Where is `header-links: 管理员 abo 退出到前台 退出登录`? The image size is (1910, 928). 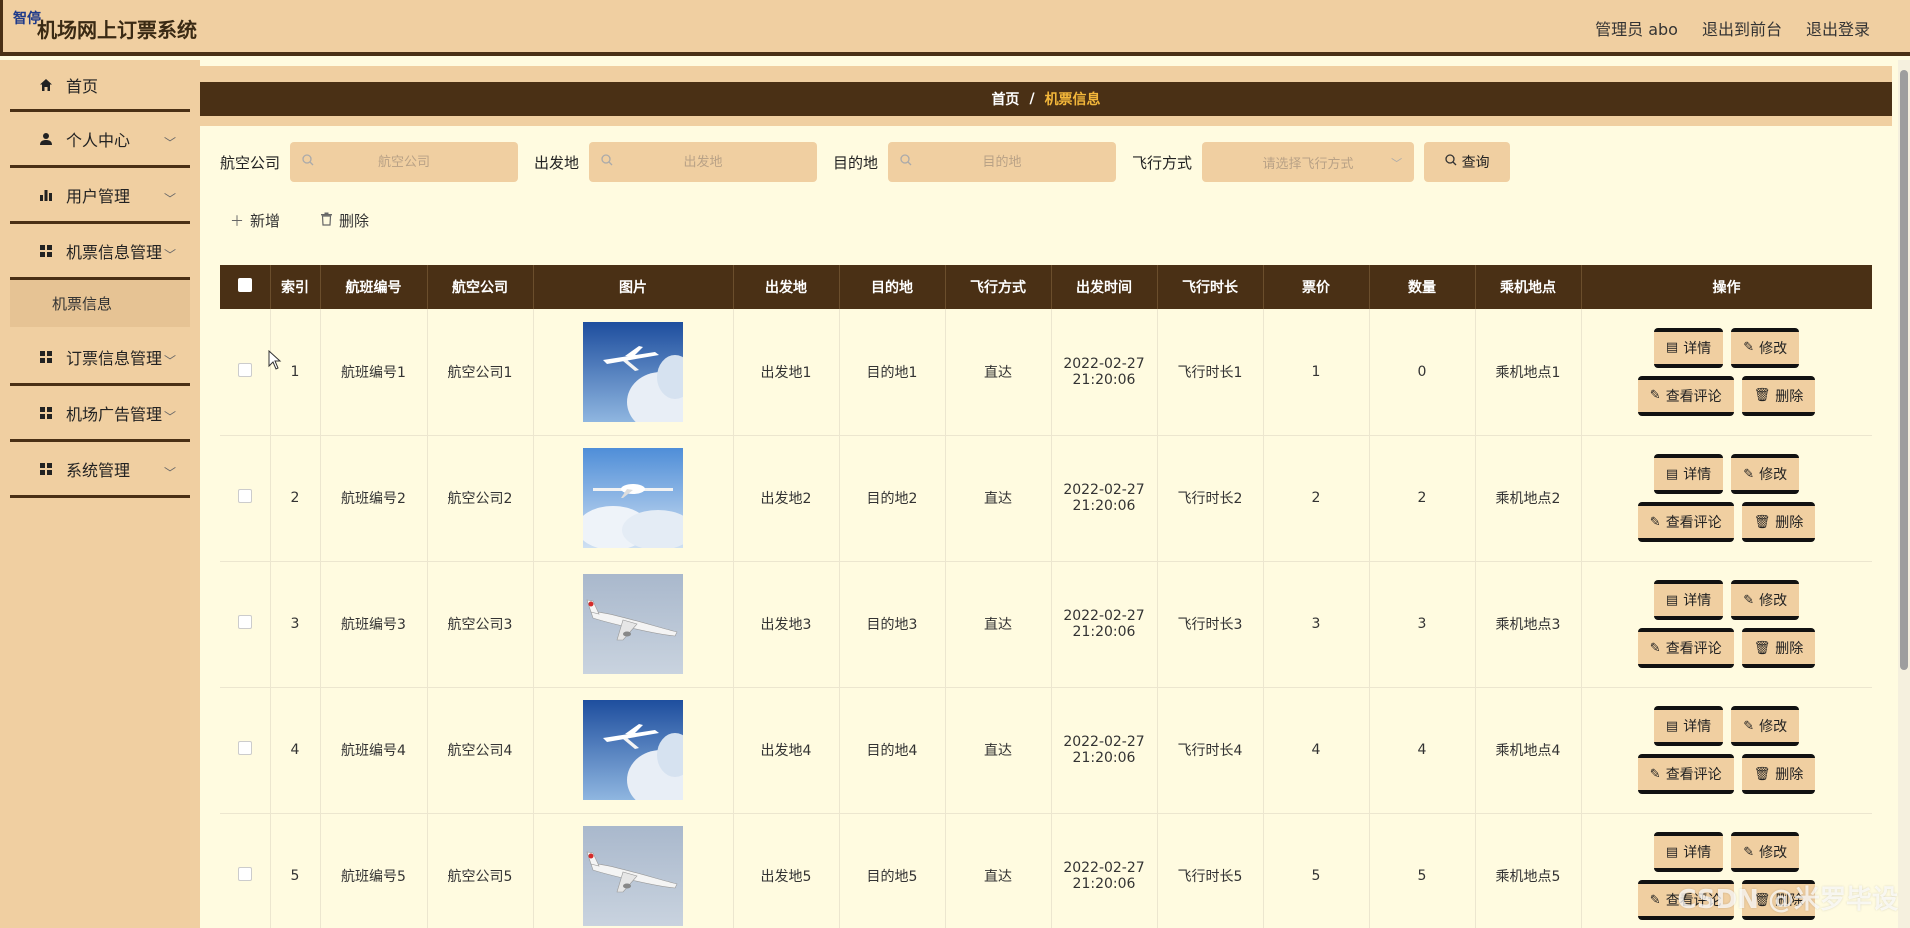
header-links: 管理员 abo 退出到前台 退出登录 is located at coordinates (1732, 28).